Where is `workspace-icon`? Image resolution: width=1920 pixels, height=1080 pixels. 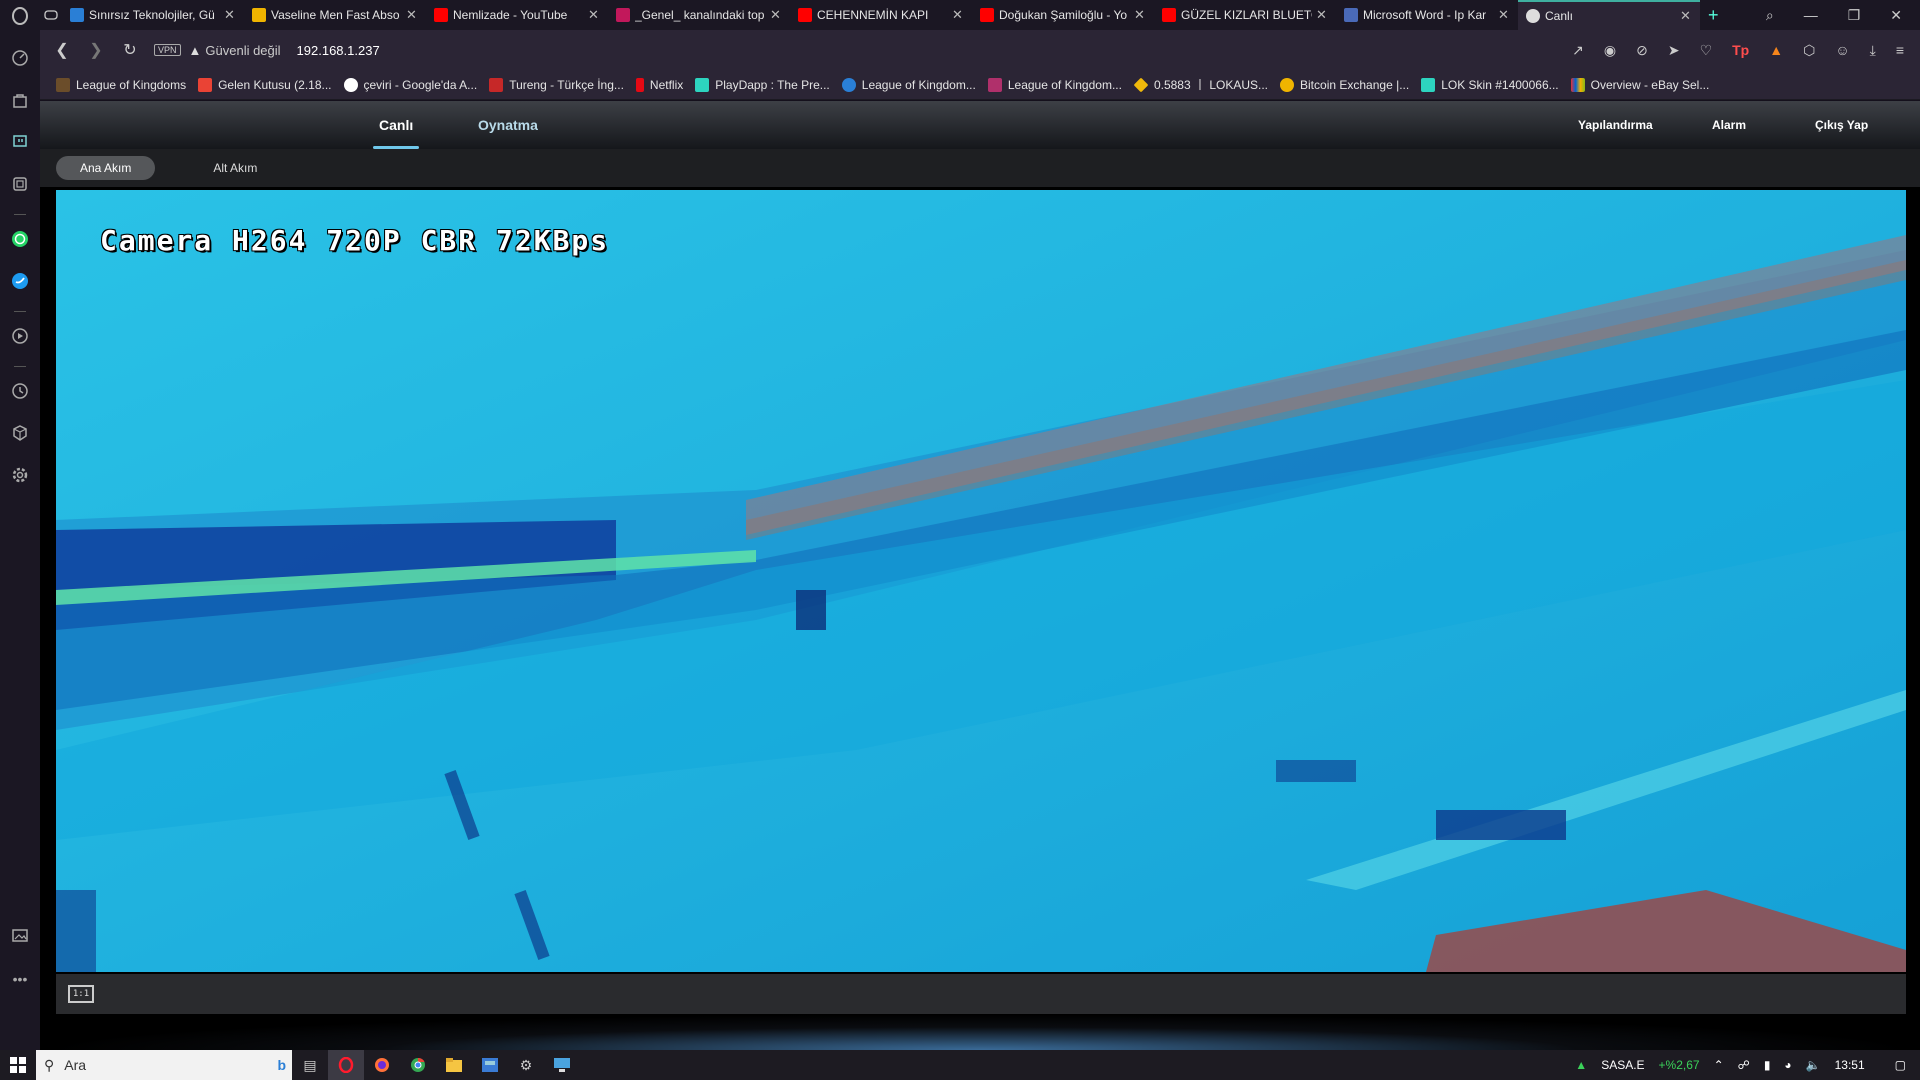
workspace-icon is located at coordinates (51, 15).